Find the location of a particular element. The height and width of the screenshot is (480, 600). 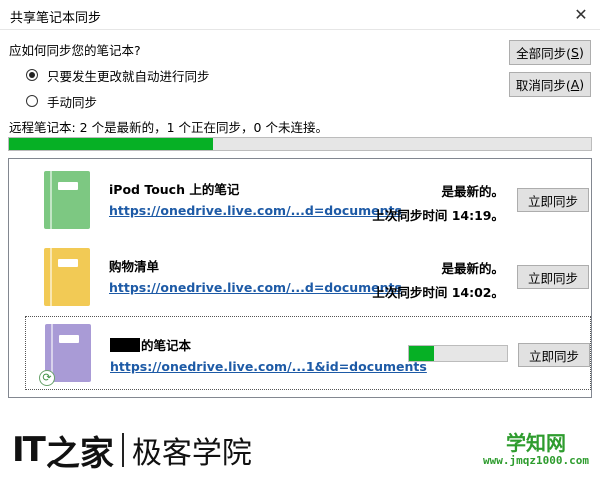

watermark-logo-glyph: 之家 is located at coordinates (79, 453).